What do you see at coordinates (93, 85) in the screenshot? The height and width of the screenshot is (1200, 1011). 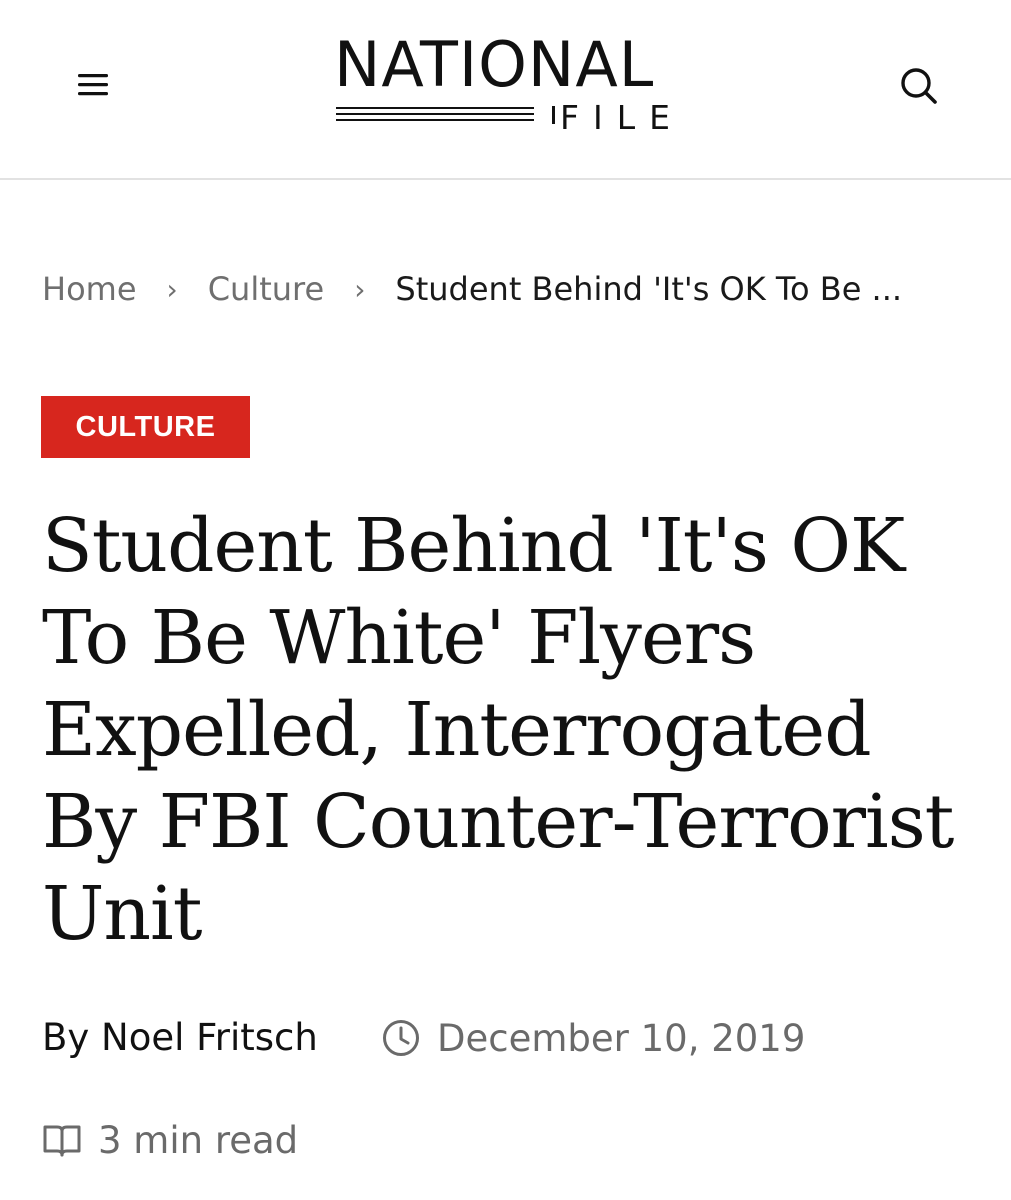 I see `hamburger-menu-icon` at bounding box center [93, 85].